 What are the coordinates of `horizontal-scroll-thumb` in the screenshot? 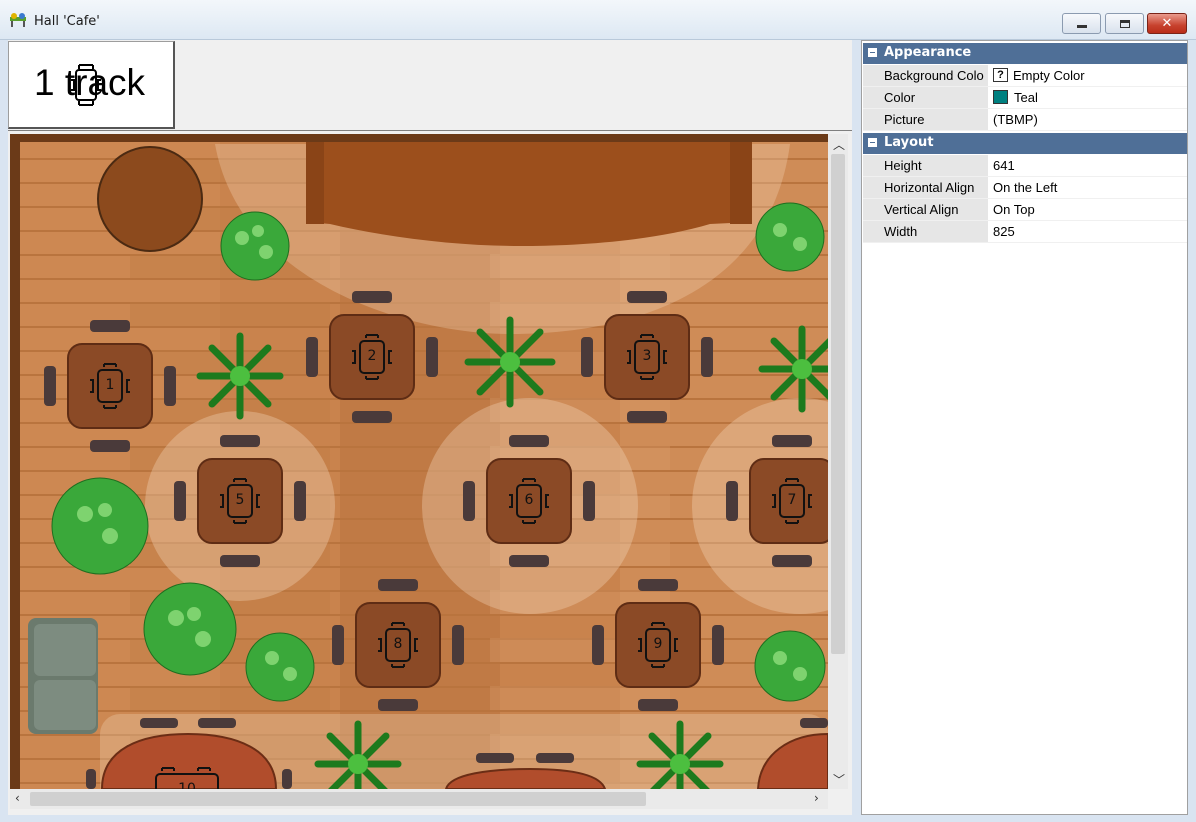 It's located at (338, 799).